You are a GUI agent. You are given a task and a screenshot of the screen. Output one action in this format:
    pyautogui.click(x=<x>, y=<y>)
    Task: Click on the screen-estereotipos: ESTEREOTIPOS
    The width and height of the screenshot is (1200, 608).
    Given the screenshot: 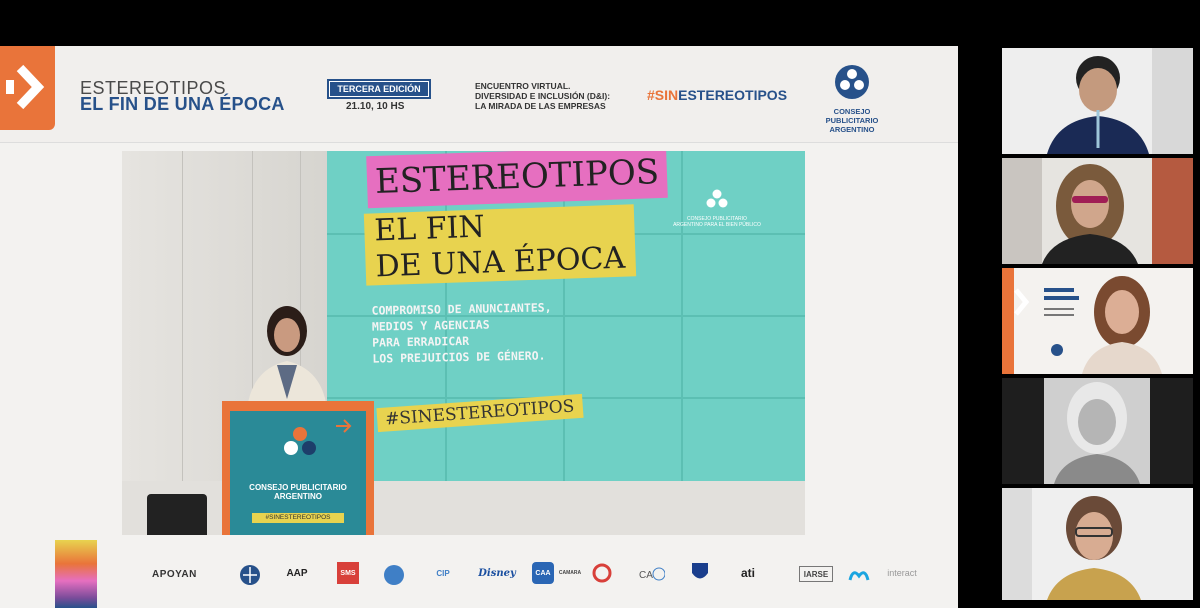 What is the action you would take?
    pyautogui.click(x=517, y=180)
    